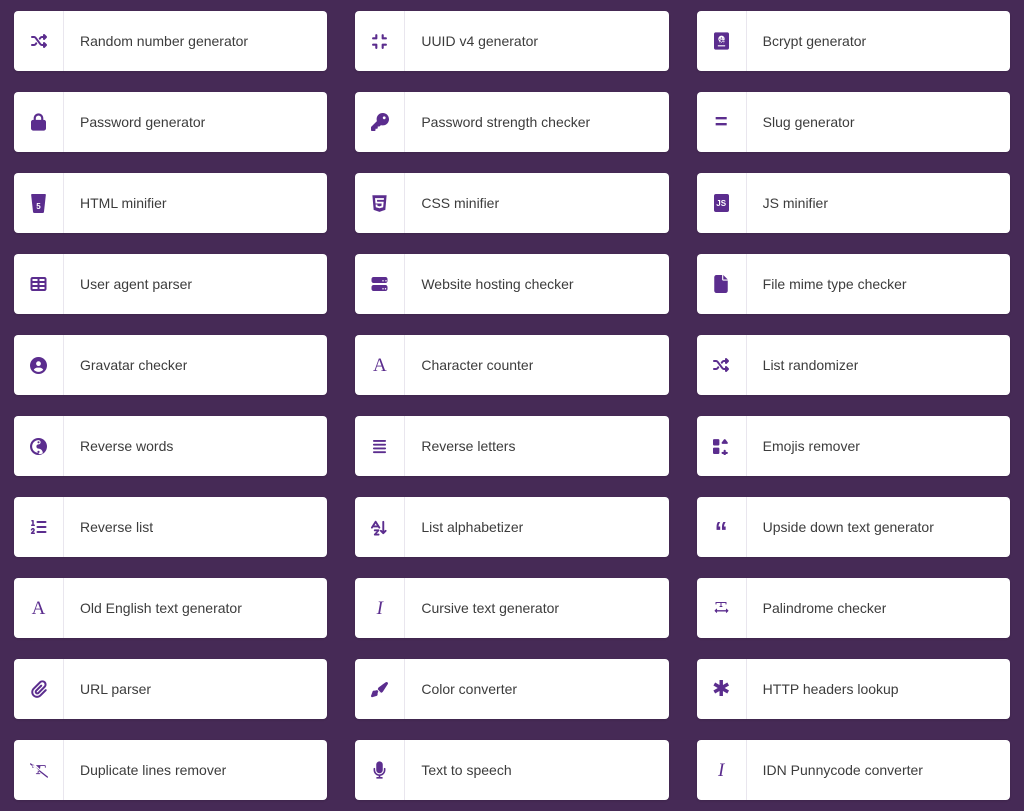  What do you see at coordinates (143, 121) in the screenshot?
I see `tool-label: Password generator` at bounding box center [143, 121].